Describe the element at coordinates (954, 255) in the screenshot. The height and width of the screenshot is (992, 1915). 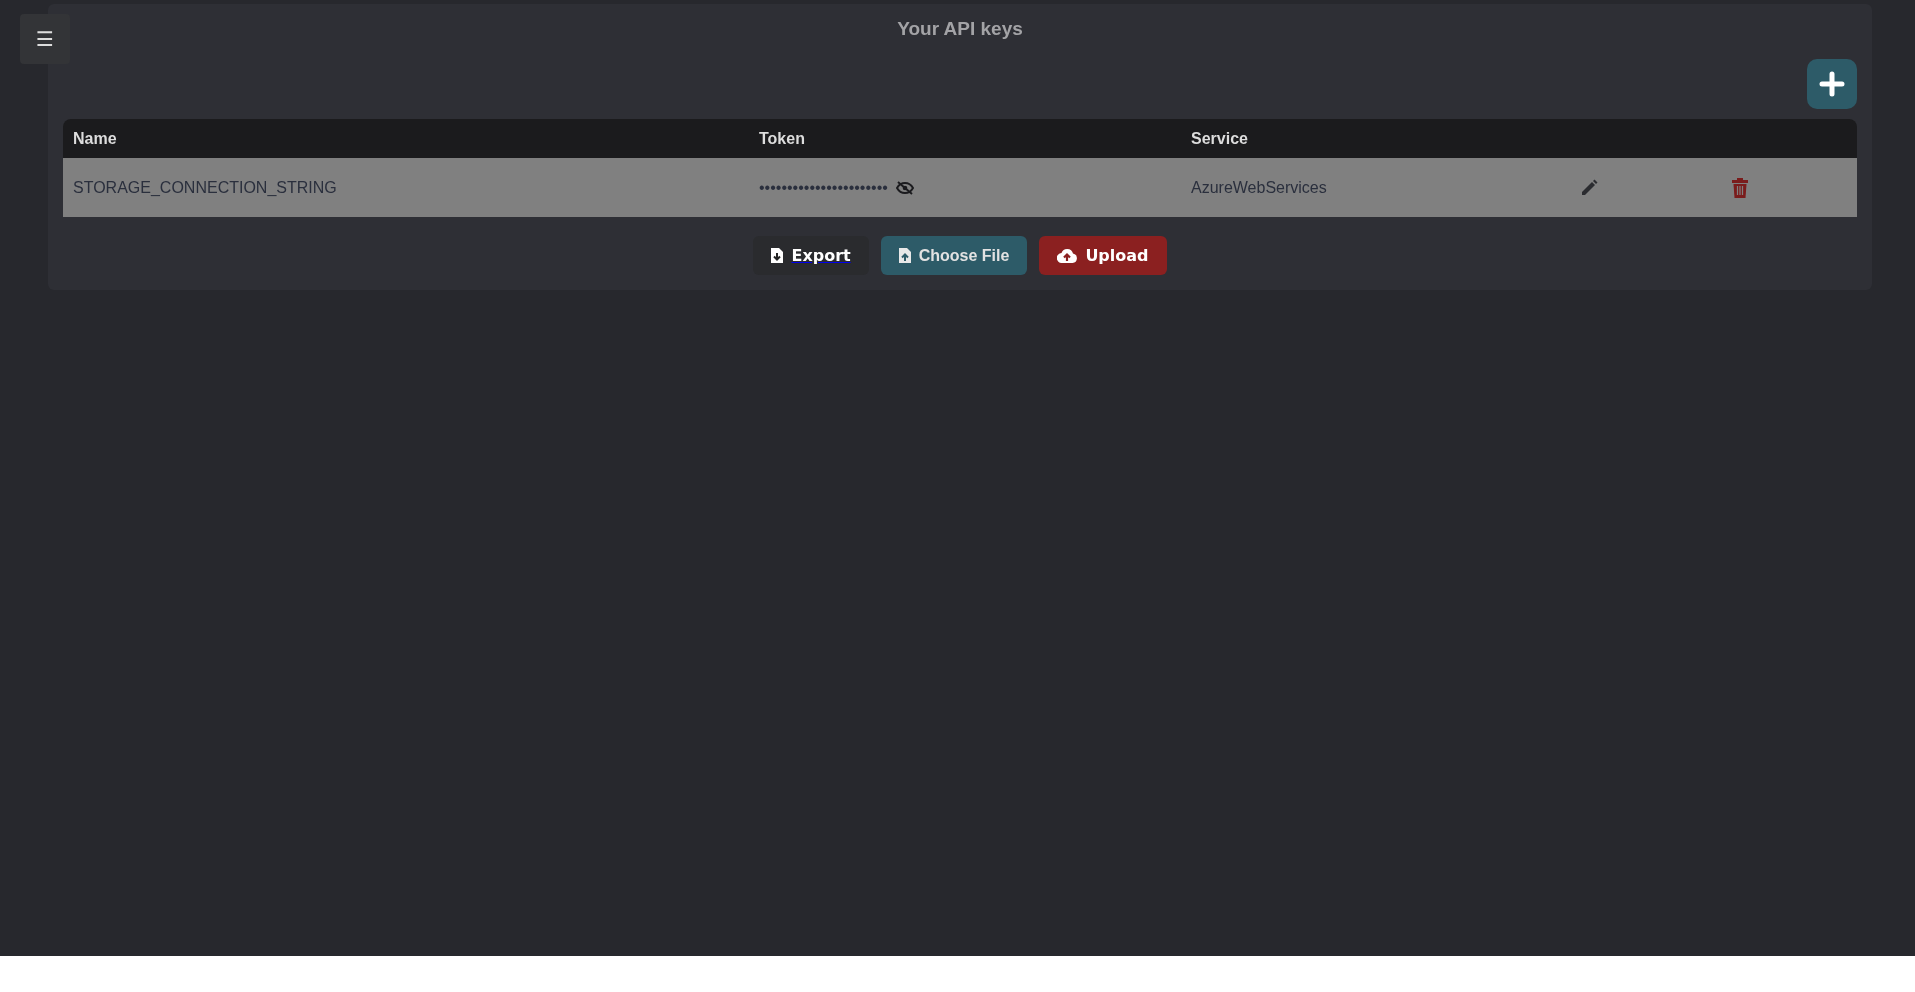
I see `choose-file-button: Choose File` at that location.